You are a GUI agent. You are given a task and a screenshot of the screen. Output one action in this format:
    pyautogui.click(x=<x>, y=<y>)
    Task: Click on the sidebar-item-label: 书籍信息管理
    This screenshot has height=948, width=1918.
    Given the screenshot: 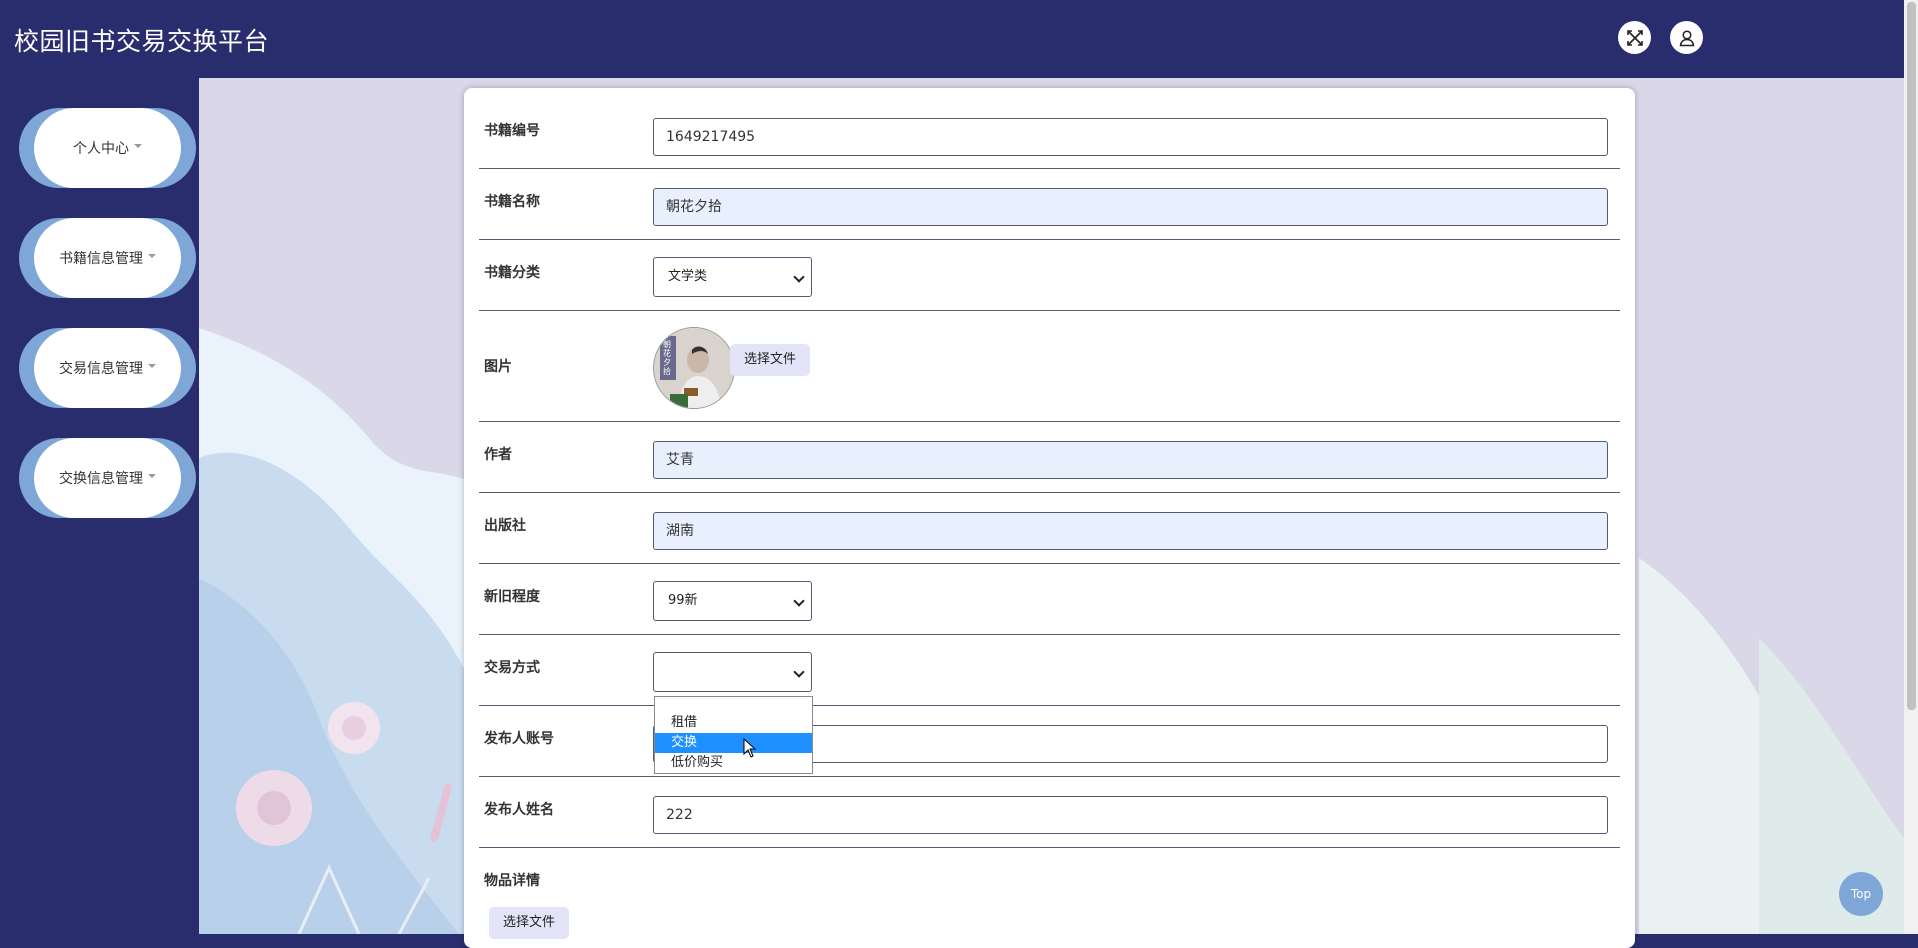 What is the action you would take?
    pyautogui.click(x=101, y=259)
    